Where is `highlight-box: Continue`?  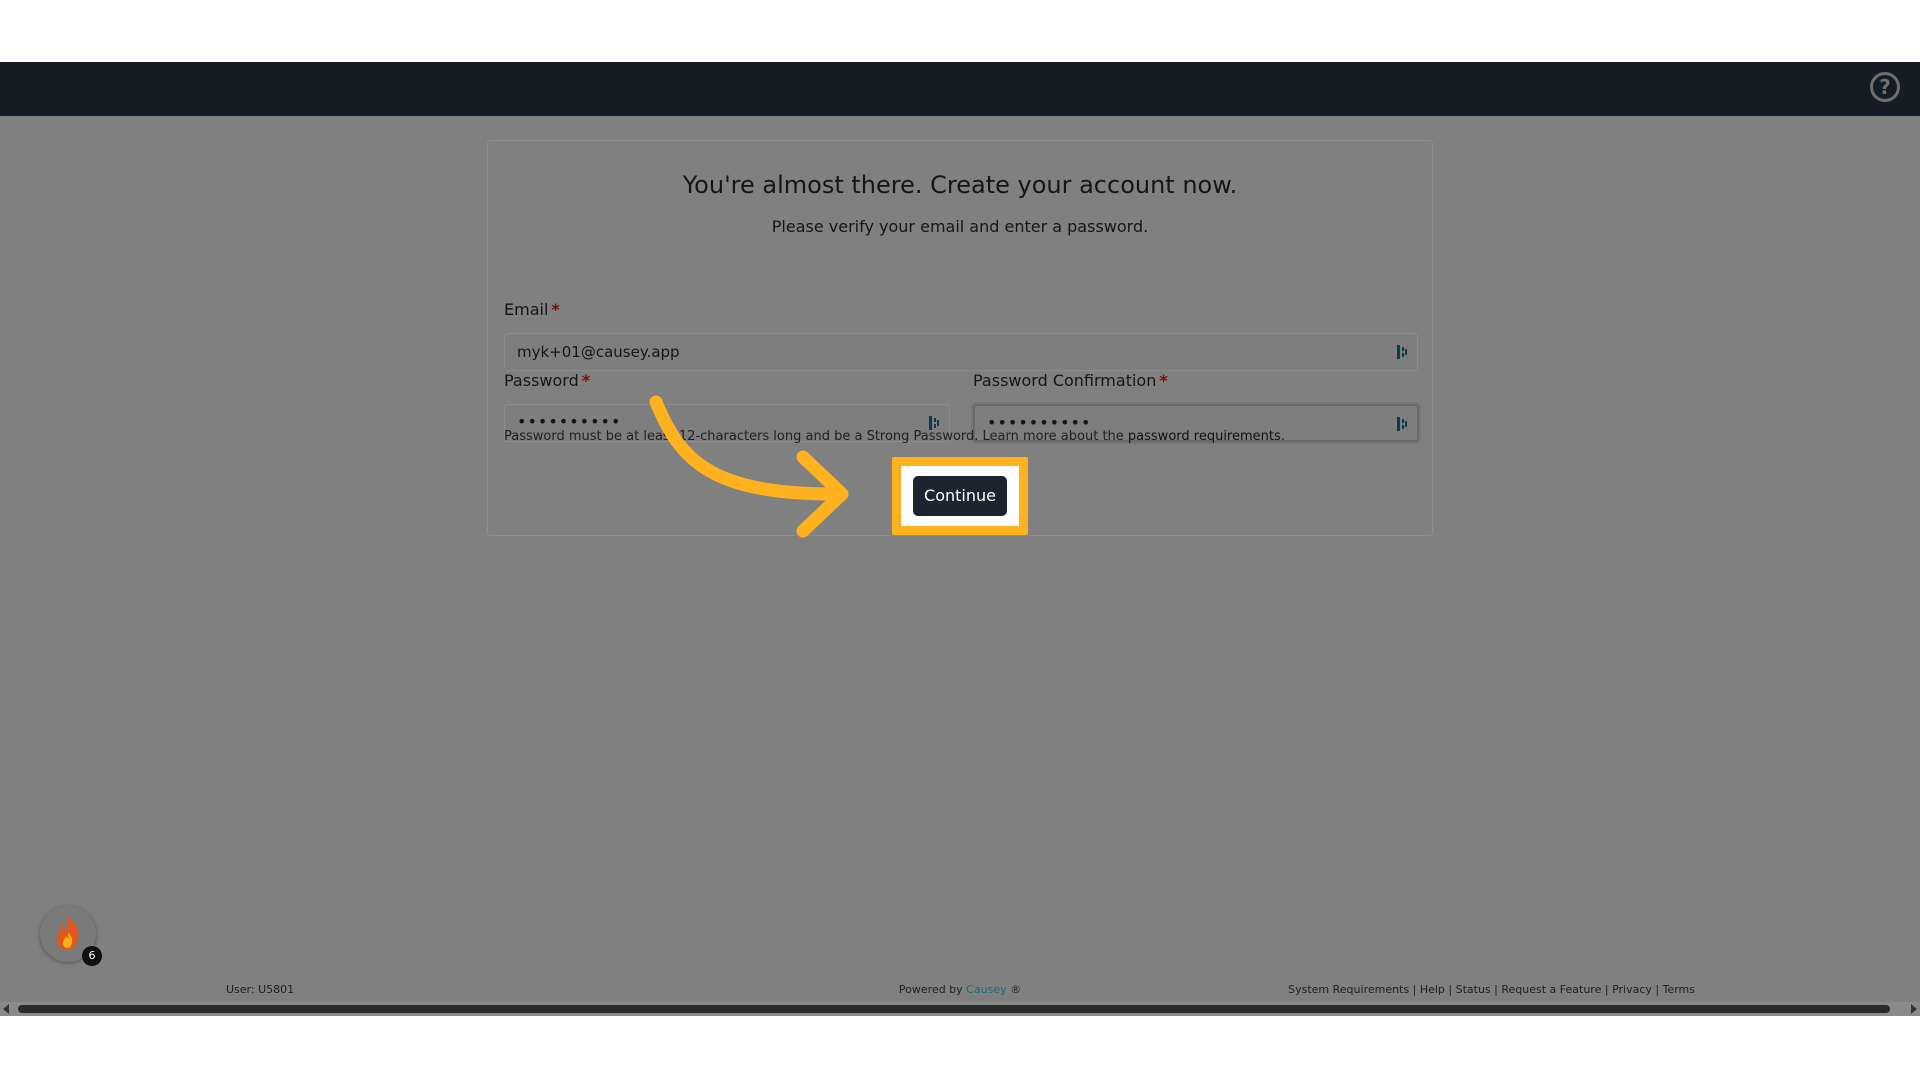 highlight-box: Continue is located at coordinates (960, 496).